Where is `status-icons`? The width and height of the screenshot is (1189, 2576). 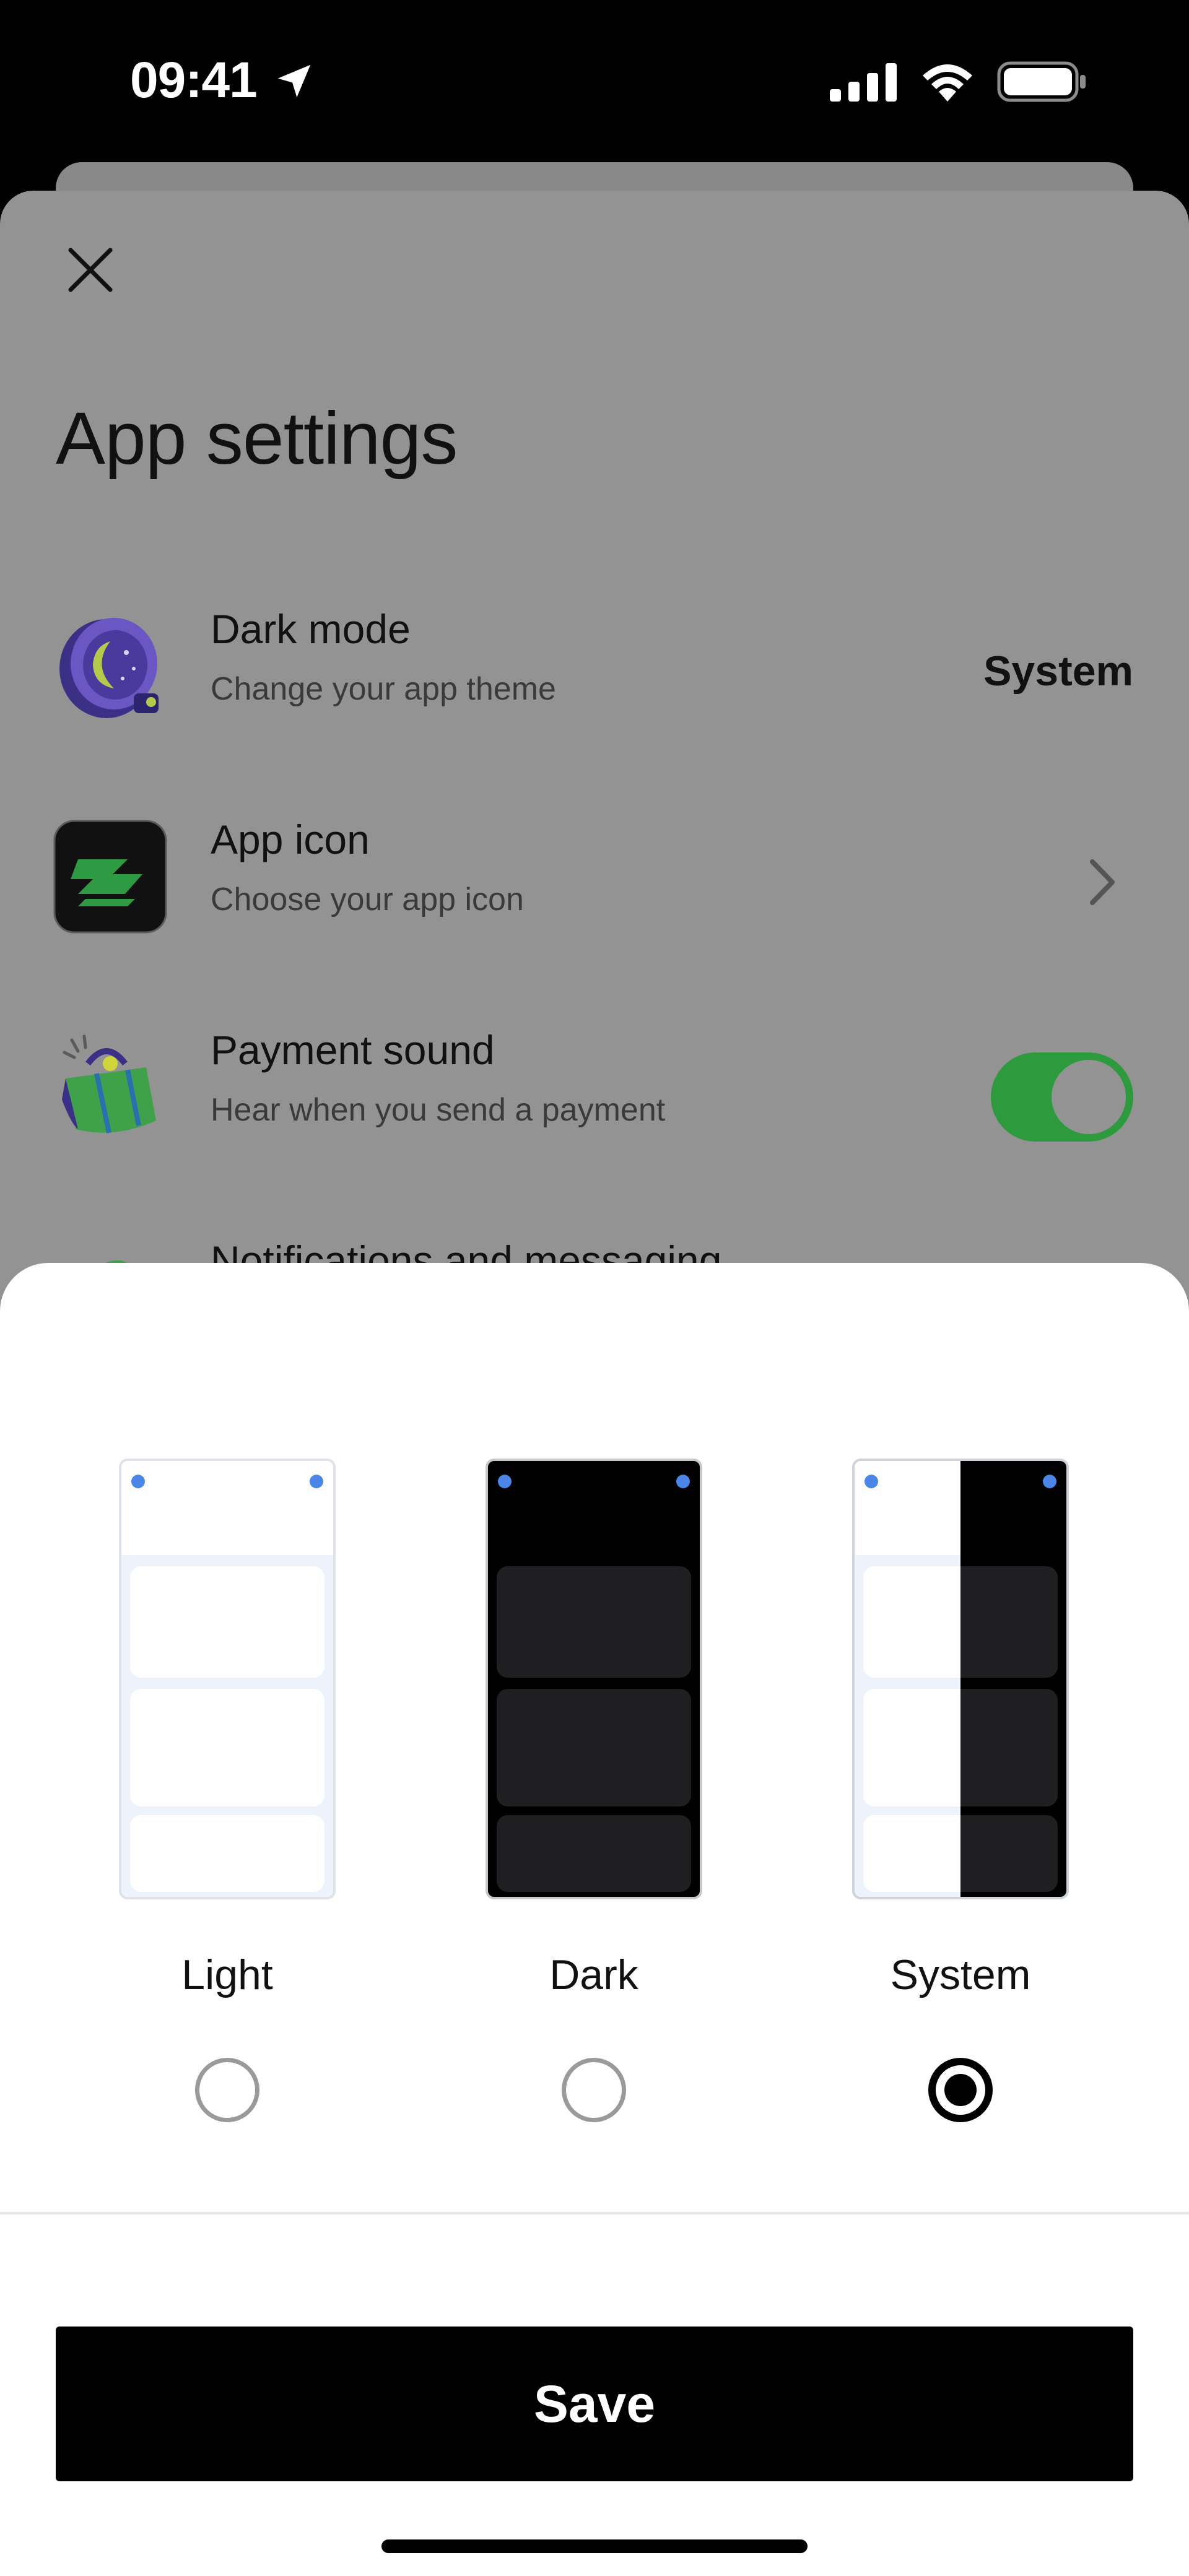
status-icons is located at coordinates (958, 81).